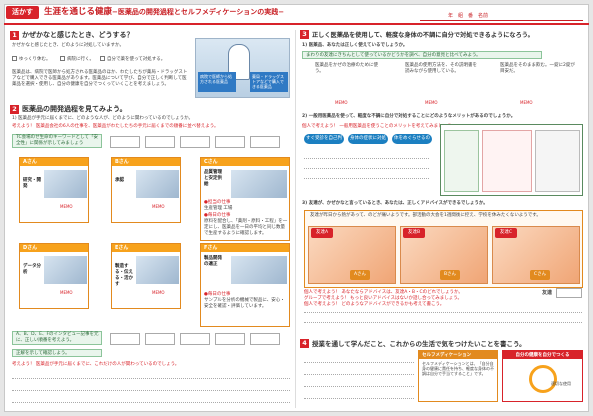 This screenshot has height=416, width=593. Describe the element at coordinates (22, 12) in the screenshot. I see `section-tag: 活かす` at that location.